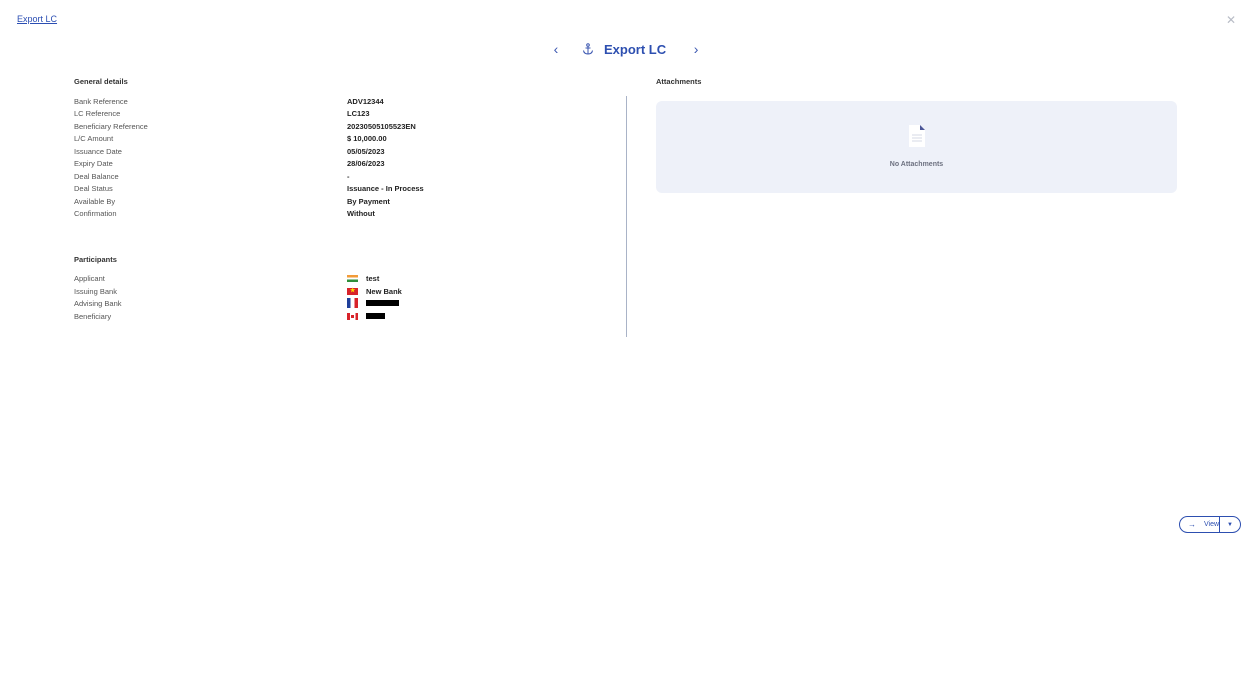  I want to click on view-button: → View, so click(1199, 524).